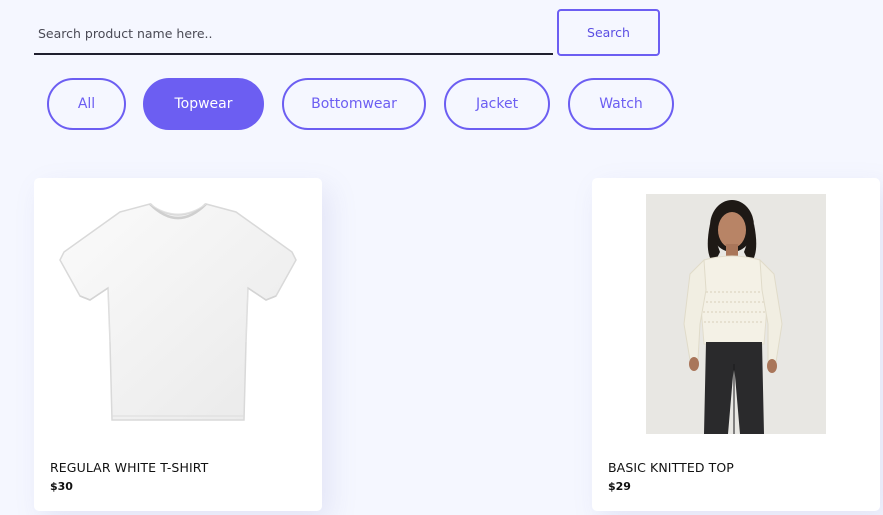  I want to click on filter-bottomwear-button: Bottomwear, so click(354, 104).